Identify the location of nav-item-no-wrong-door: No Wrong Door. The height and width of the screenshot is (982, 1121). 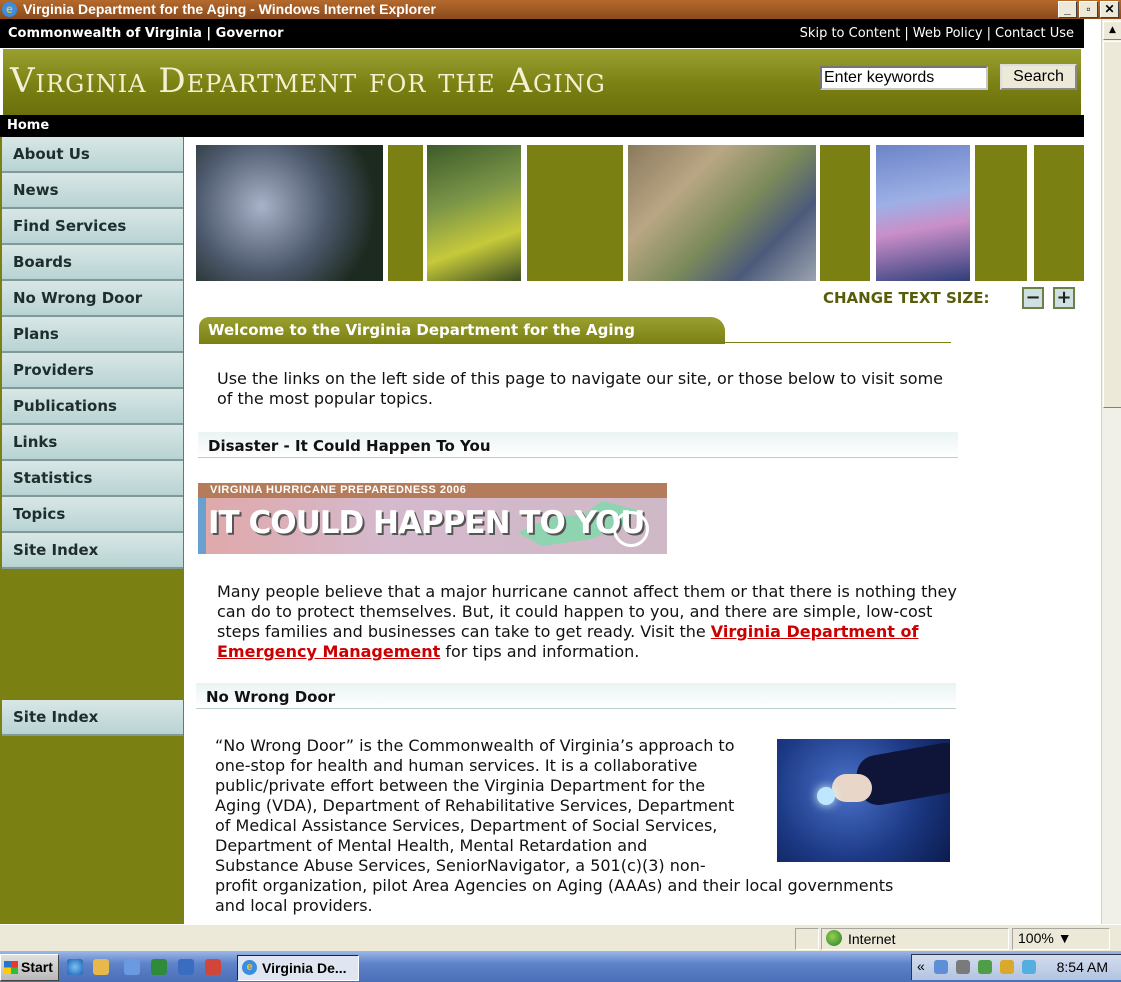
(92, 299).